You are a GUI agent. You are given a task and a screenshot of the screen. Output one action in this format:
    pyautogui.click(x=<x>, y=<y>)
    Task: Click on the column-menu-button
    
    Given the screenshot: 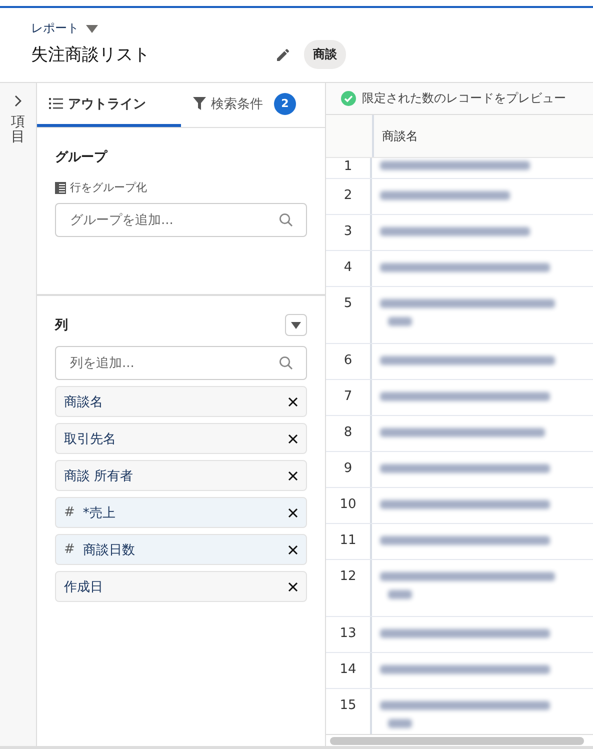 What is the action you would take?
    pyautogui.click(x=296, y=325)
    